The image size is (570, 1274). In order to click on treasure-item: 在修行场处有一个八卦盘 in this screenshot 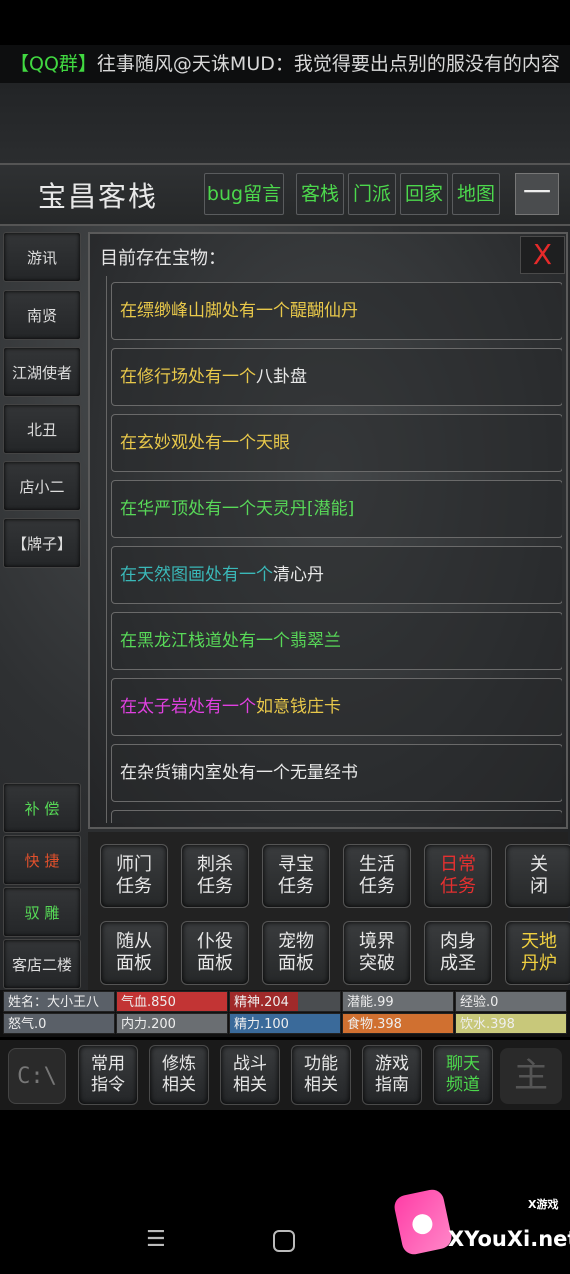, I will do `click(336, 377)`.